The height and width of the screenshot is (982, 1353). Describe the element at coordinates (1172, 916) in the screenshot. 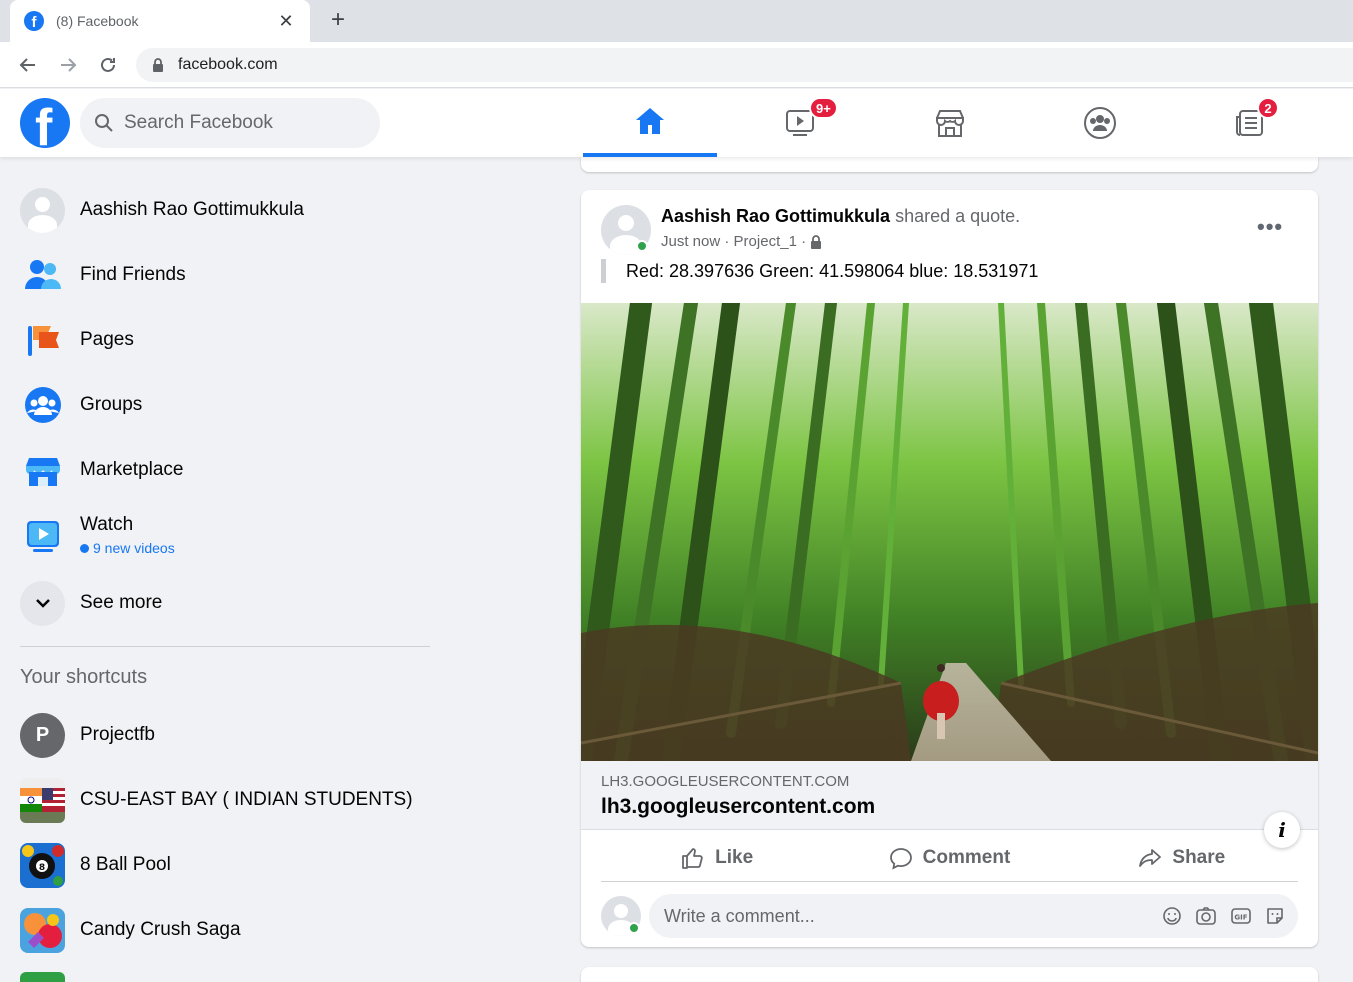

I see `emoji-icon` at that location.